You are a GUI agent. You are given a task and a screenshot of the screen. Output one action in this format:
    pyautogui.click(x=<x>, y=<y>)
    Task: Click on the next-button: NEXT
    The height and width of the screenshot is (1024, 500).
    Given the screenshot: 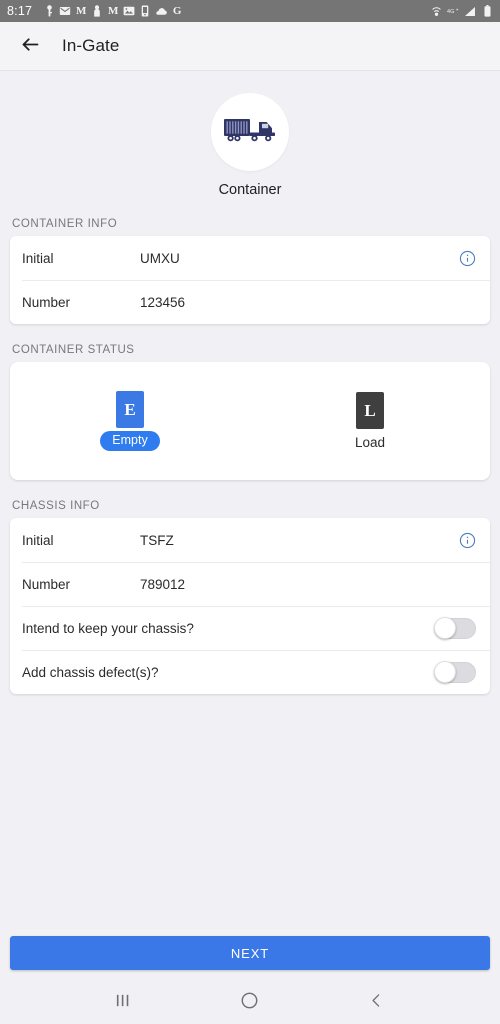 What is the action you would take?
    pyautogui.click(x=250, y=953)
    